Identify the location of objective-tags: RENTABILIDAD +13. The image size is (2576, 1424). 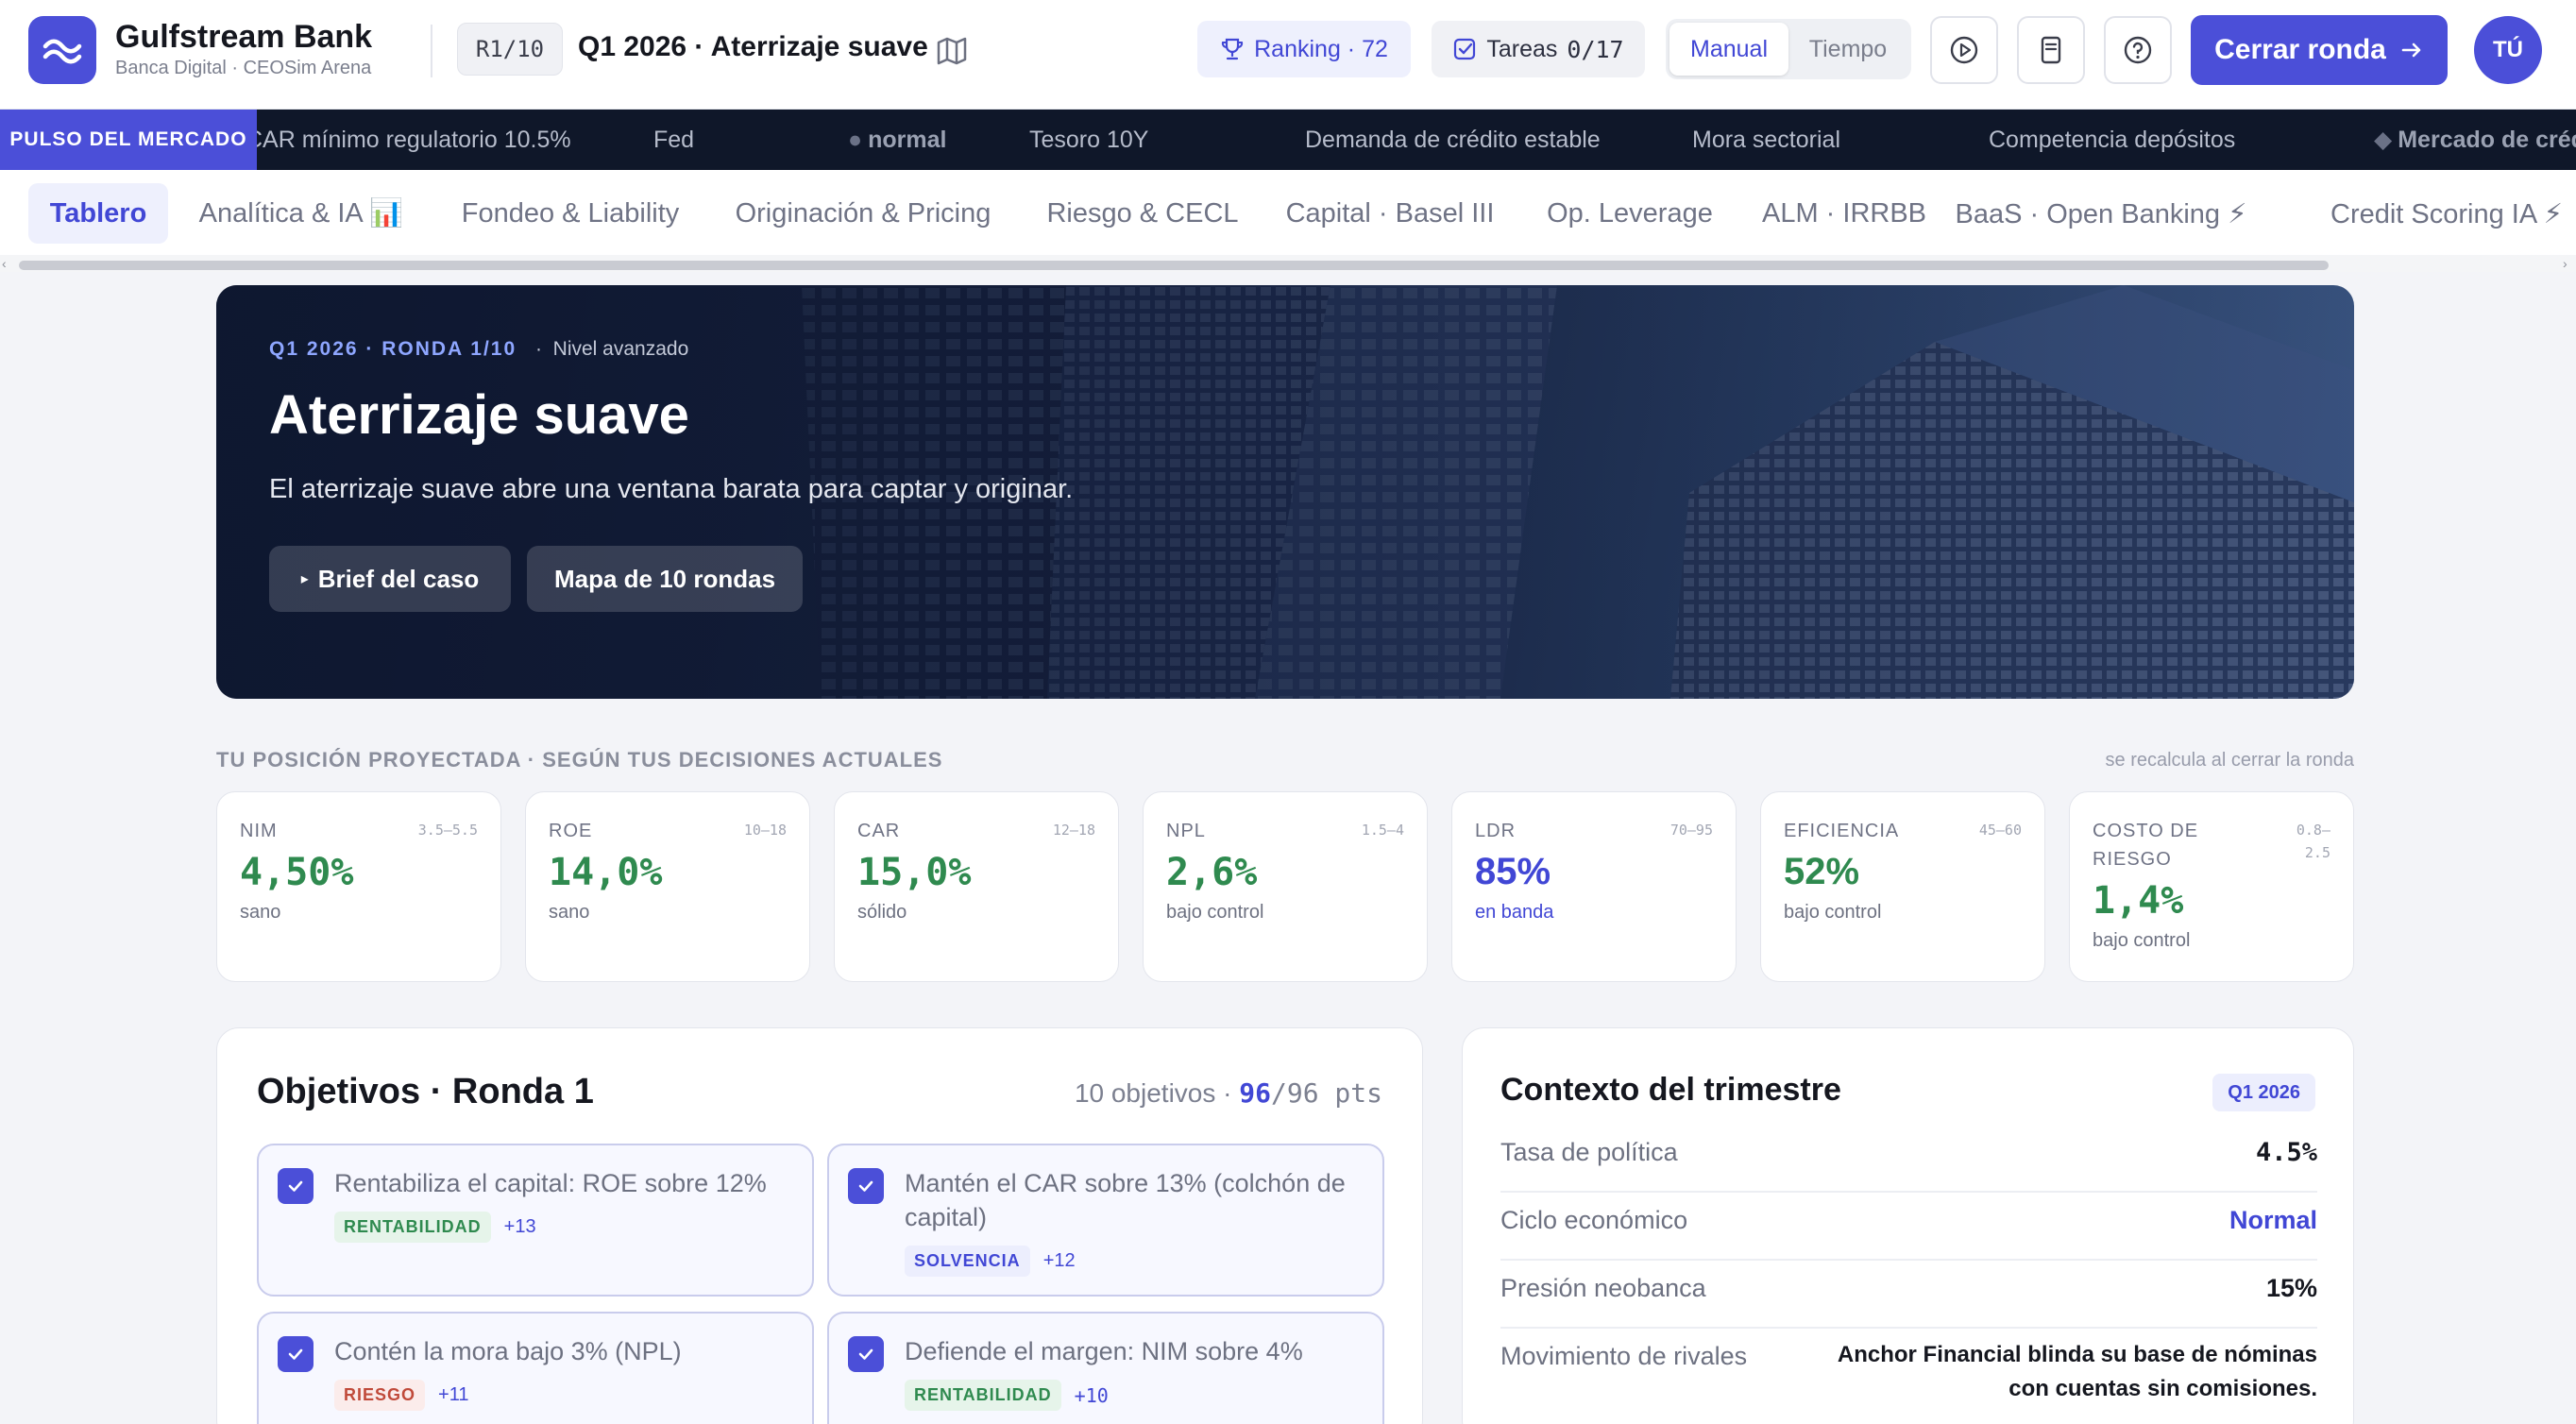
(435, 1227).